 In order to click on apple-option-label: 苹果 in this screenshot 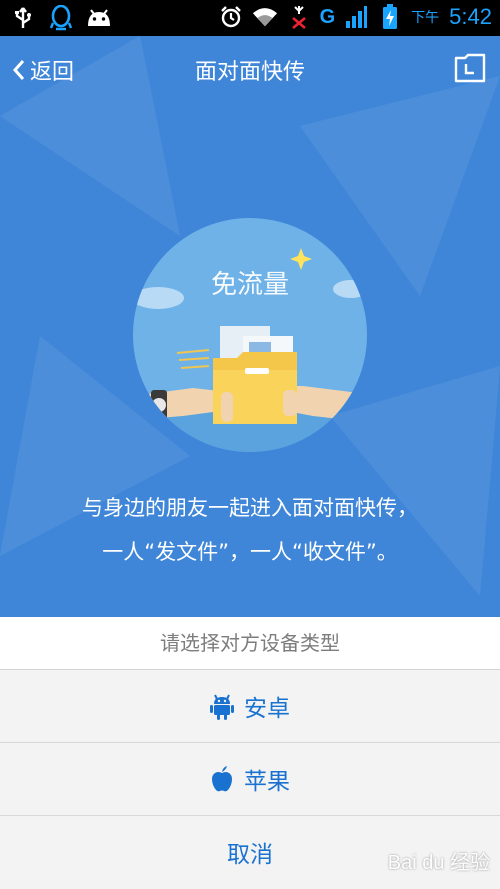, I will do `click(267, 782)`.